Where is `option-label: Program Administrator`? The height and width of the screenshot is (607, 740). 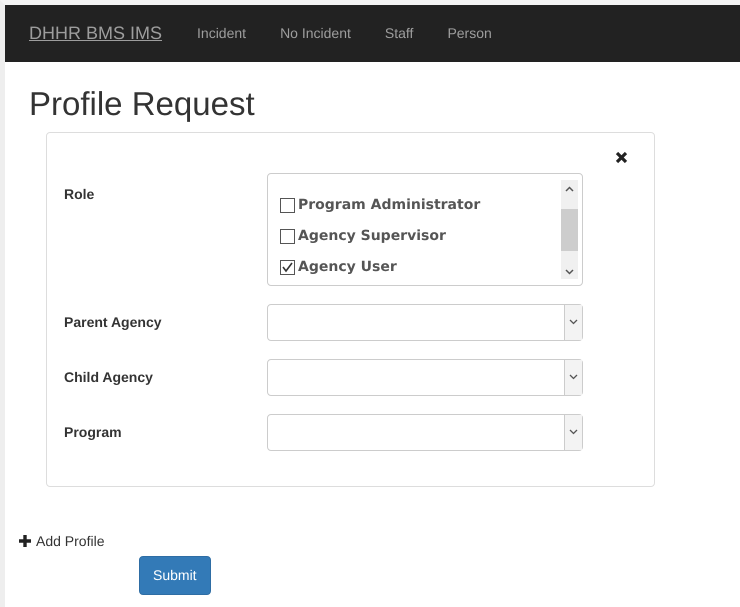
option-label: Program Administrator is located at coordinates (389, 205).